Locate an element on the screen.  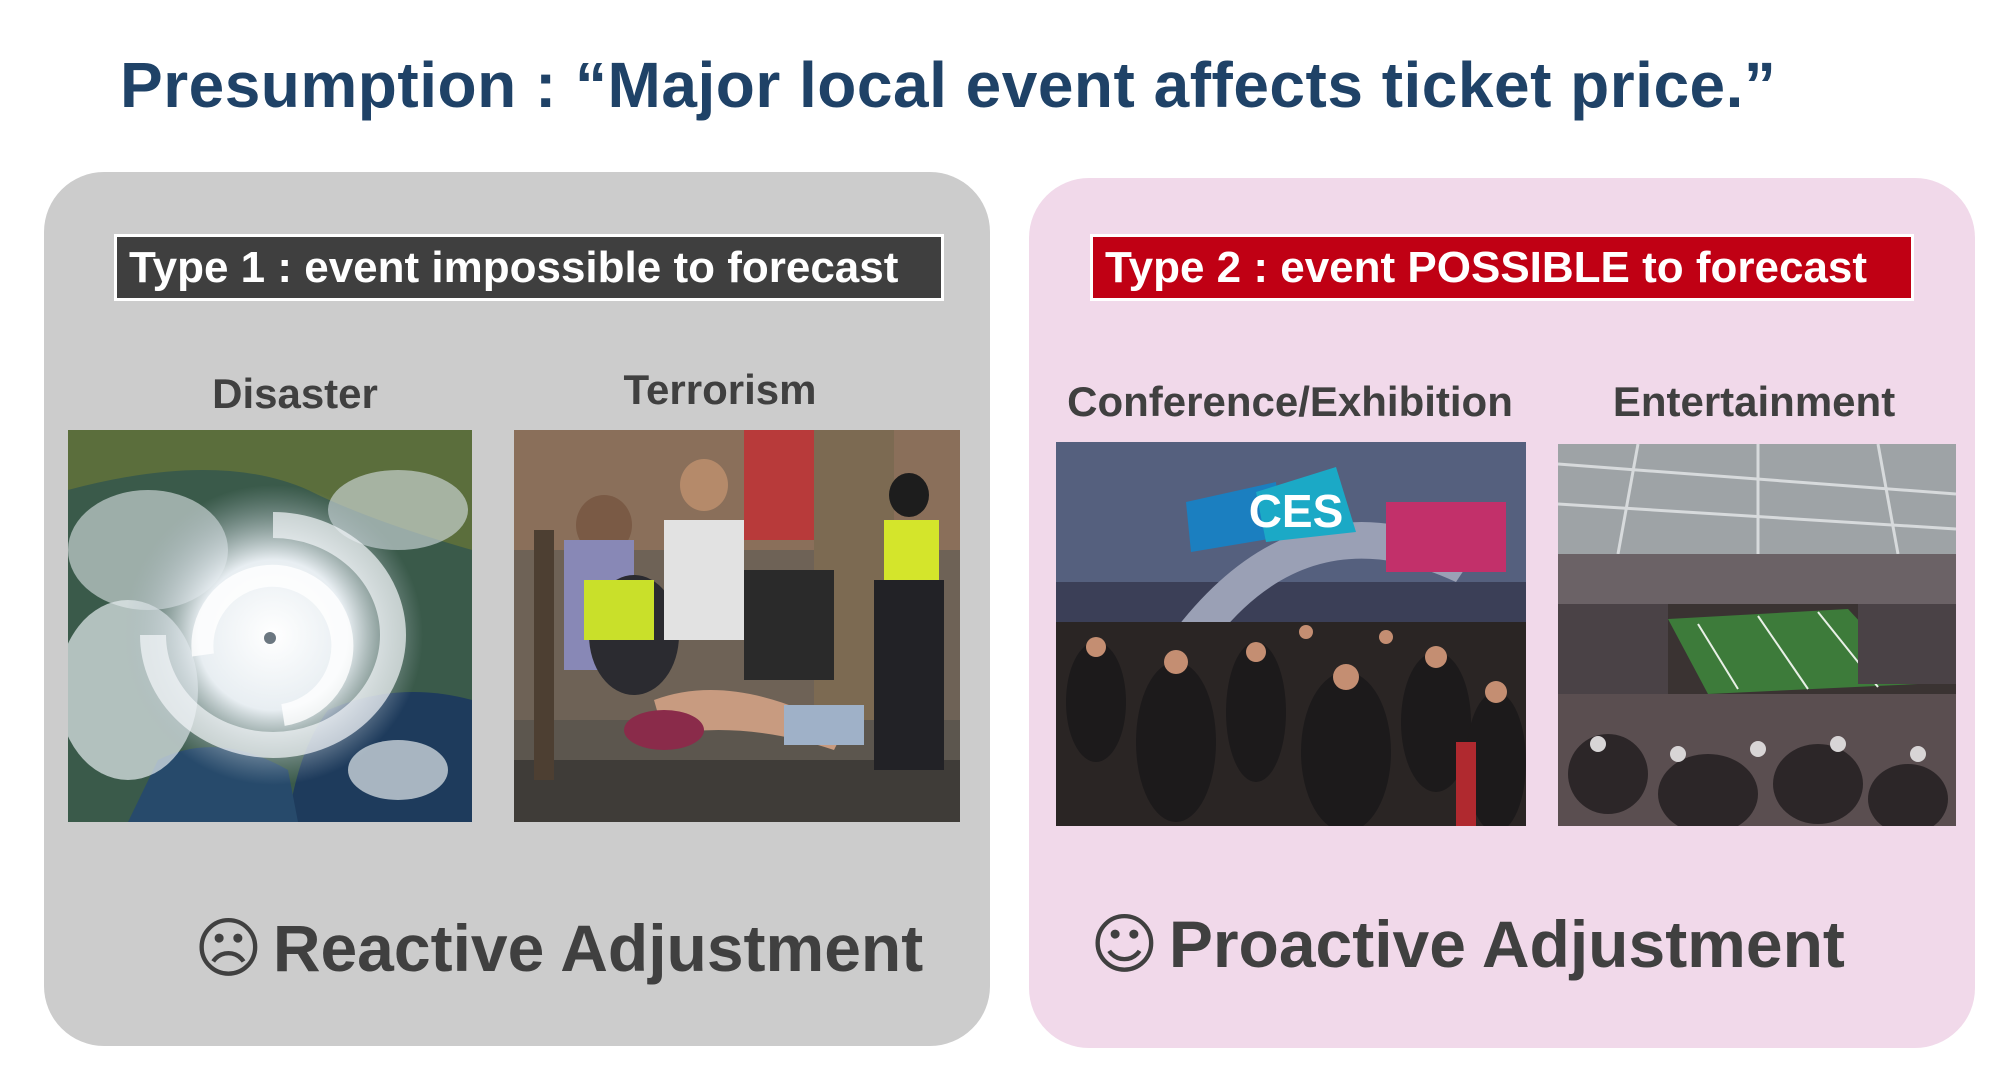
reactive-adjustment-text: ☹ Reactive Adjustment is located at coordinates (558, 948).